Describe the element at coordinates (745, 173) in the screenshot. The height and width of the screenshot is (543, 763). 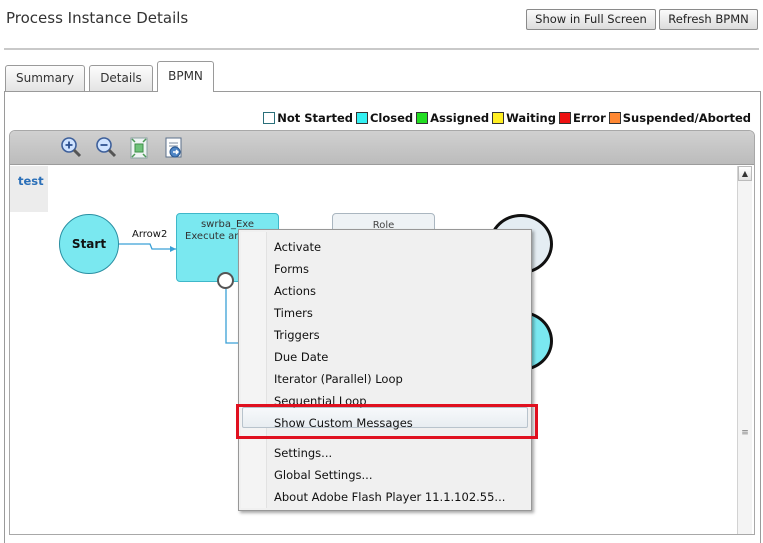
I see `scroll-up-arrow-icon: ▲` at that location.